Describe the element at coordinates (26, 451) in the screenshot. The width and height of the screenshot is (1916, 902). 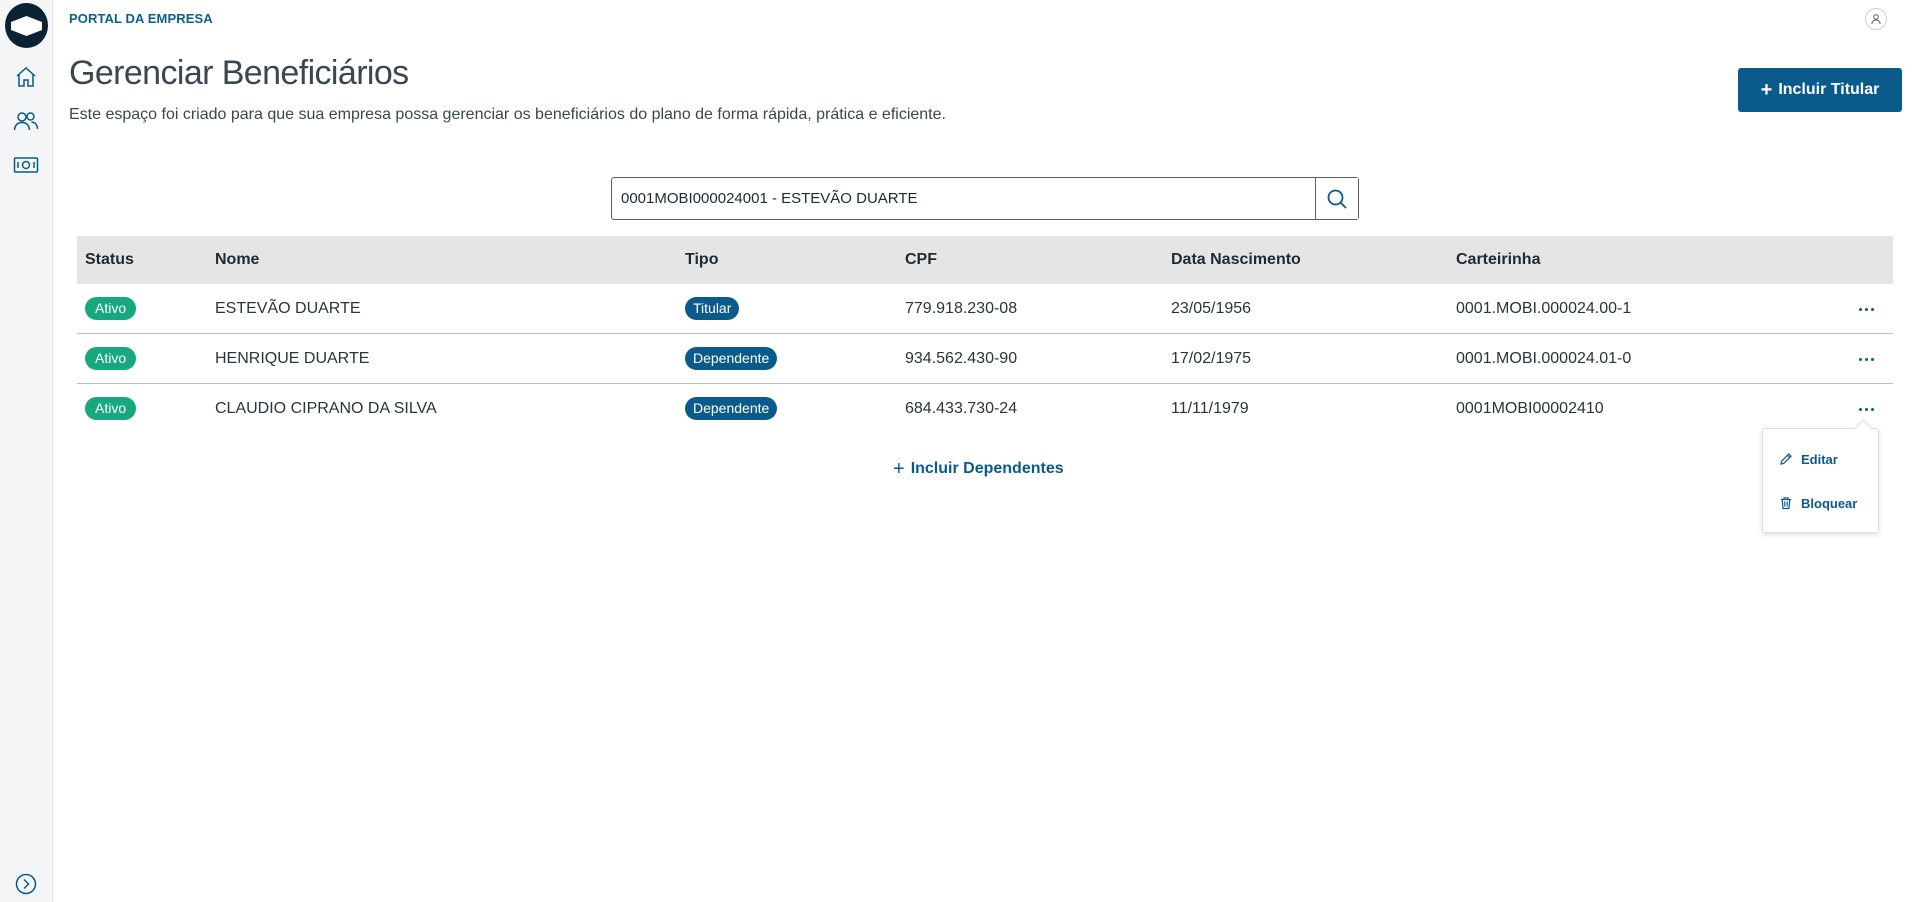
I see `sidebar` at that location.